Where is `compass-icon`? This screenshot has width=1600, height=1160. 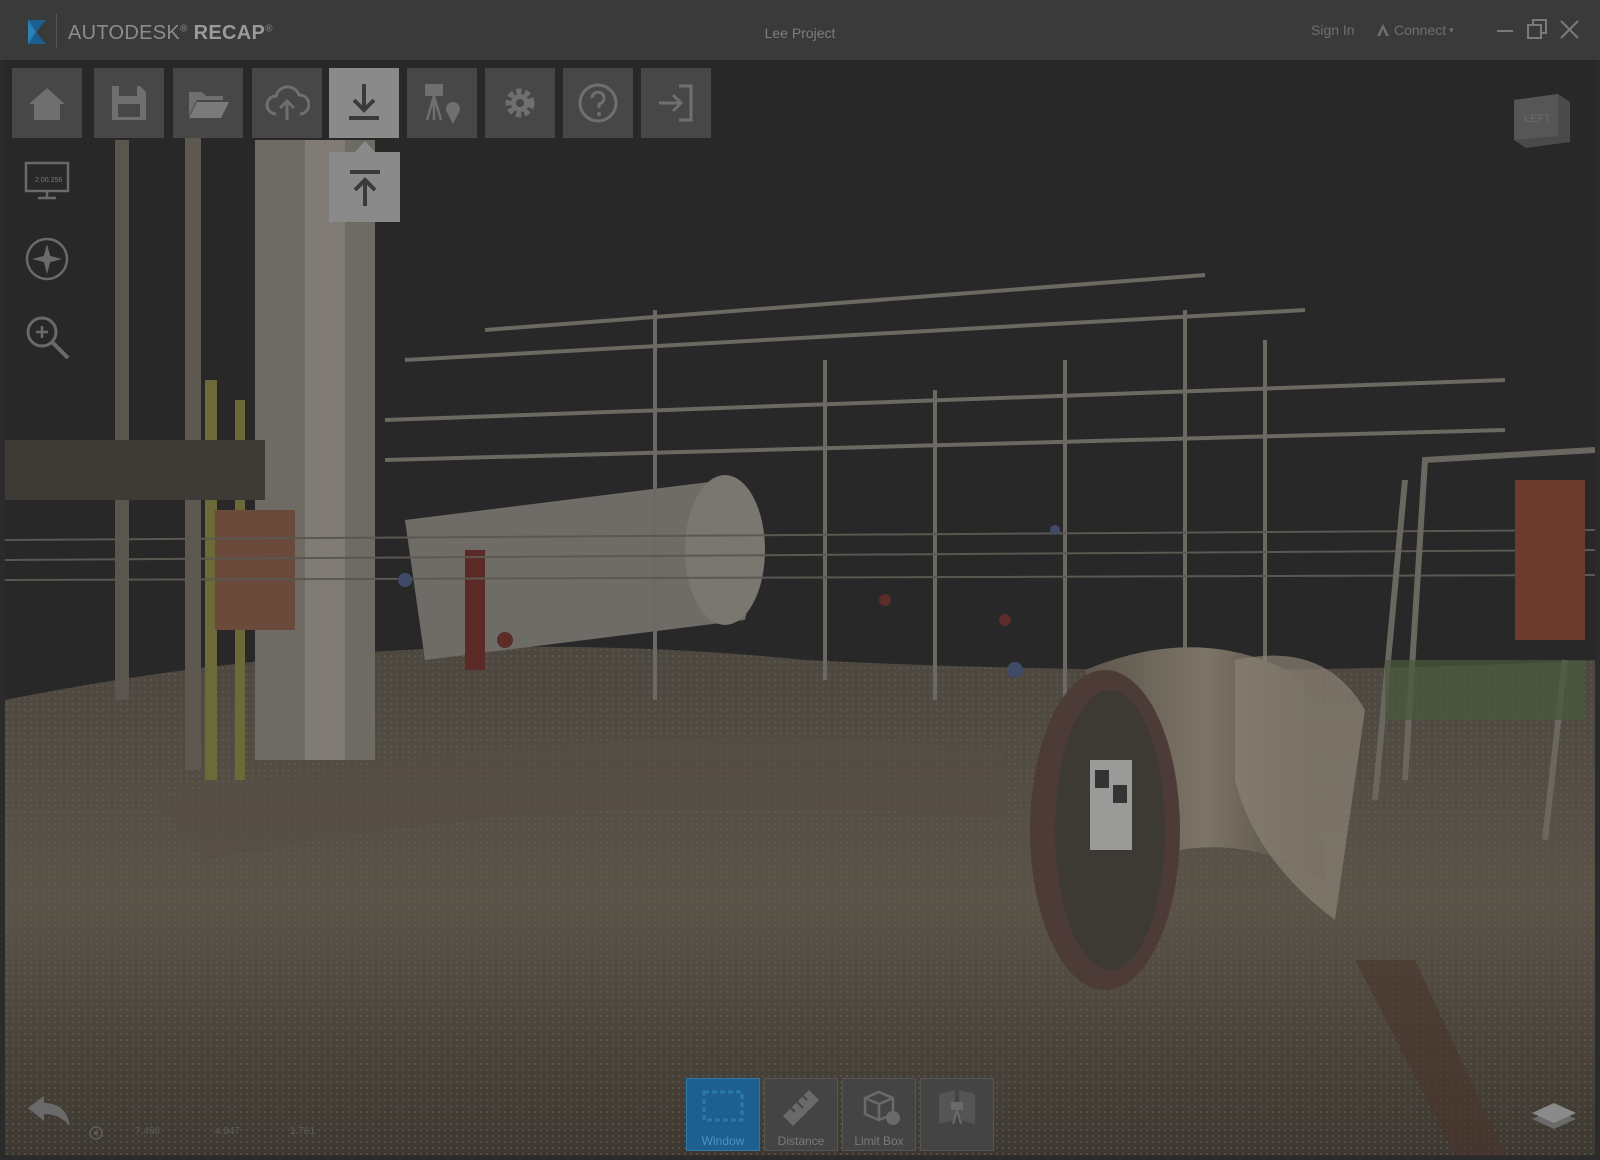
compass-icon is located at coordinates (47, 259).